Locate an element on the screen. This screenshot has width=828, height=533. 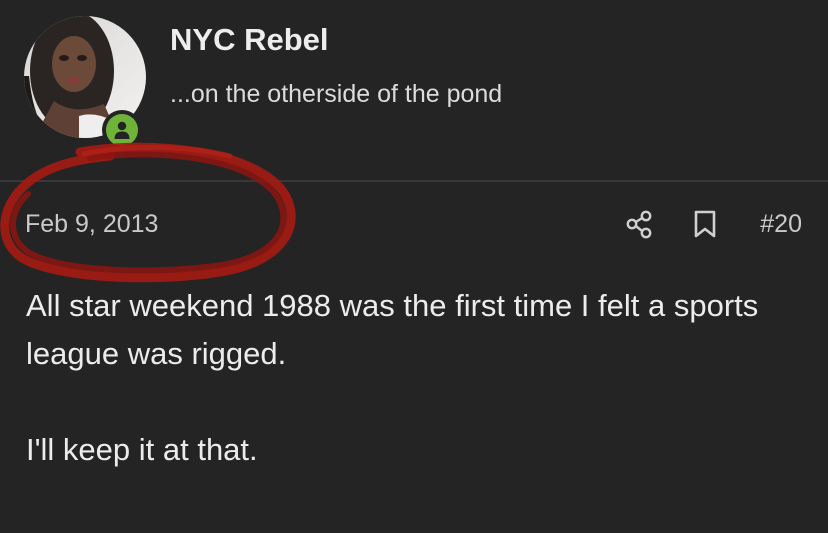
header-divider is located at coordinates (414, 181).